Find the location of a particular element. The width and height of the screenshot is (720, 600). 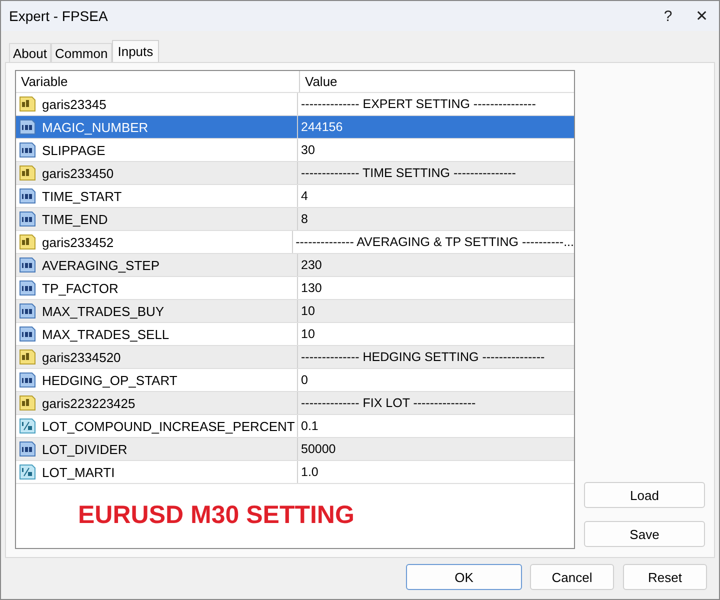

variable-name: SLIPPAGE is located at coordinates (74, 150).